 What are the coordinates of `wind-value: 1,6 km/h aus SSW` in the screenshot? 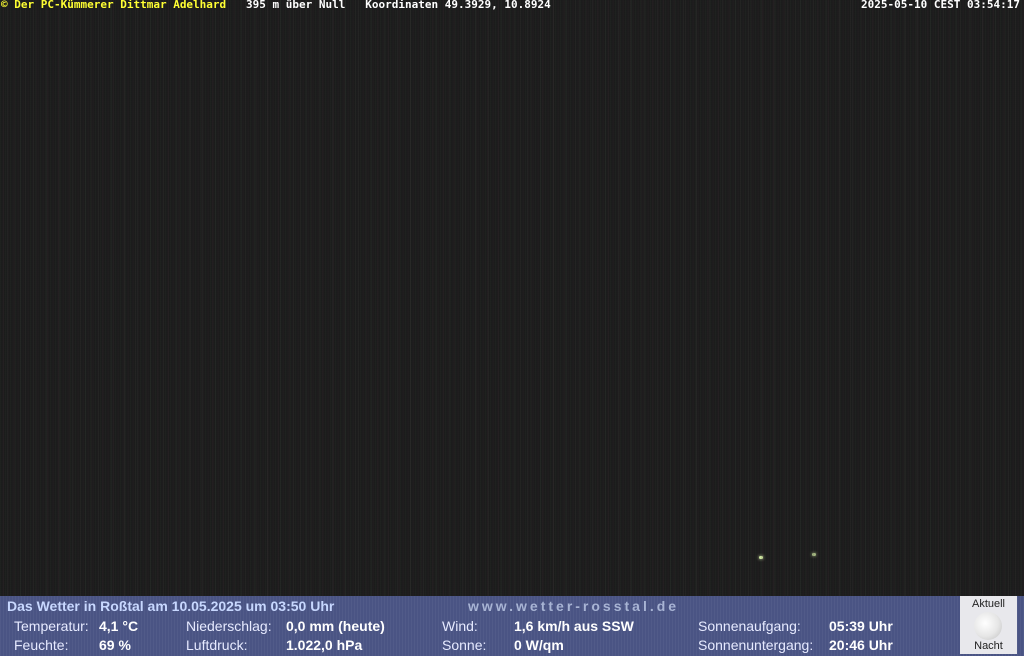 It's located at (574, 626).